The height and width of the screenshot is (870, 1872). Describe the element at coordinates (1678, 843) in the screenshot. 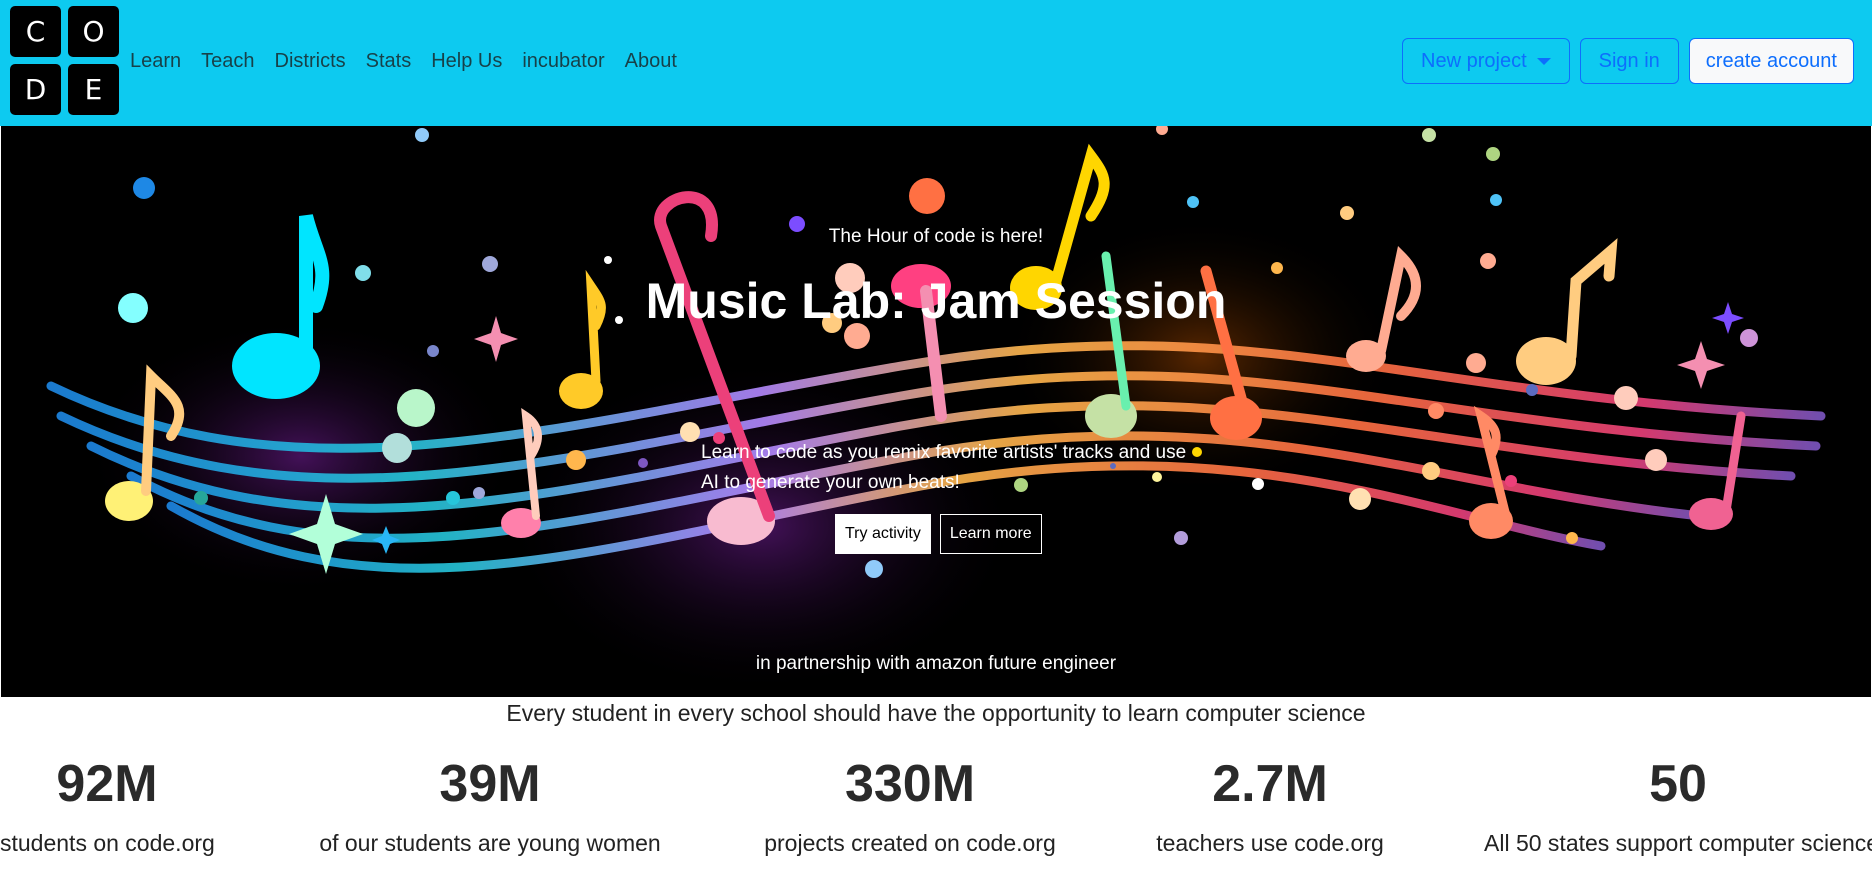

I see `stat-label: All 50 states support computer science` at that location.